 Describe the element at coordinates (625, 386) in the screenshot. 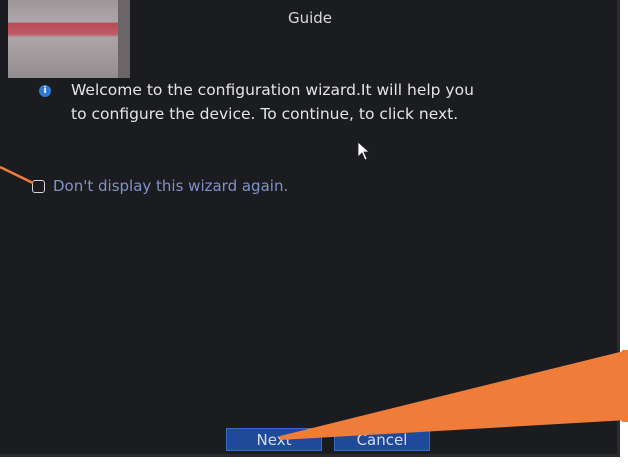

I see `annotation-callout-edge` at that location.